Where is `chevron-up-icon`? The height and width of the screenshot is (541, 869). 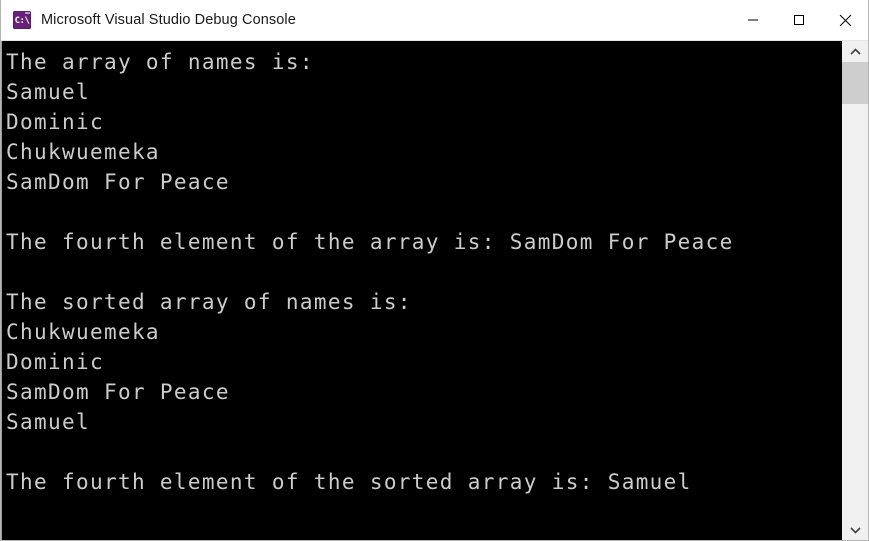
chevron-up-icon is located at coordinates (855, 51).